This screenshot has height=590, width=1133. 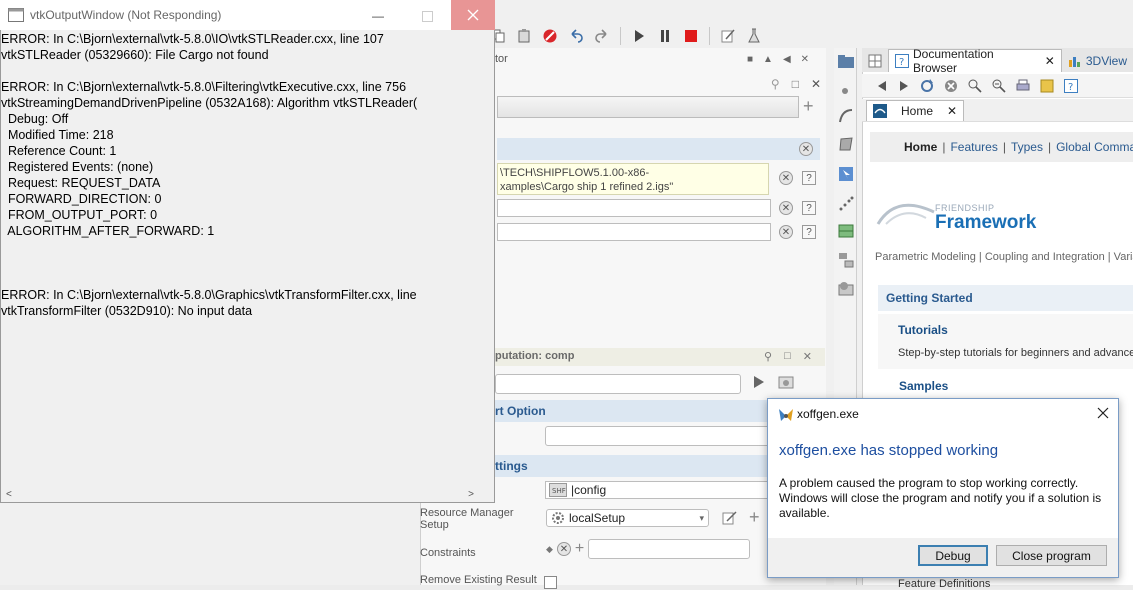 I want to click on curve-icon, so click(x=846, y=116).